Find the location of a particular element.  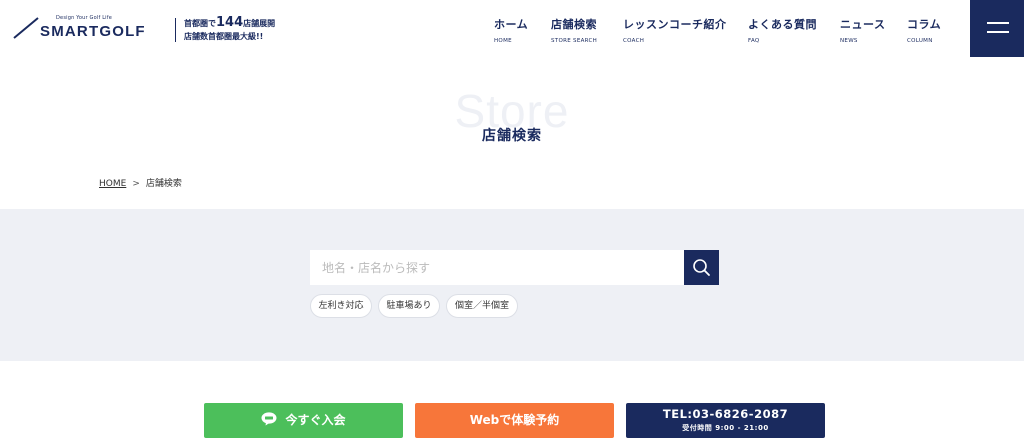

nav-coach-sub: COACH is located at coordinates (634, 41).